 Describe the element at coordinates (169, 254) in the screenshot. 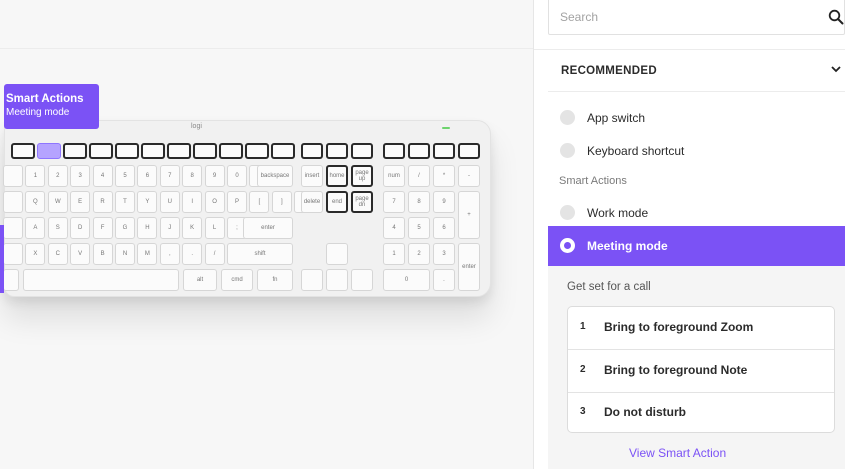

I see `keyboard-key: ,` at that location.